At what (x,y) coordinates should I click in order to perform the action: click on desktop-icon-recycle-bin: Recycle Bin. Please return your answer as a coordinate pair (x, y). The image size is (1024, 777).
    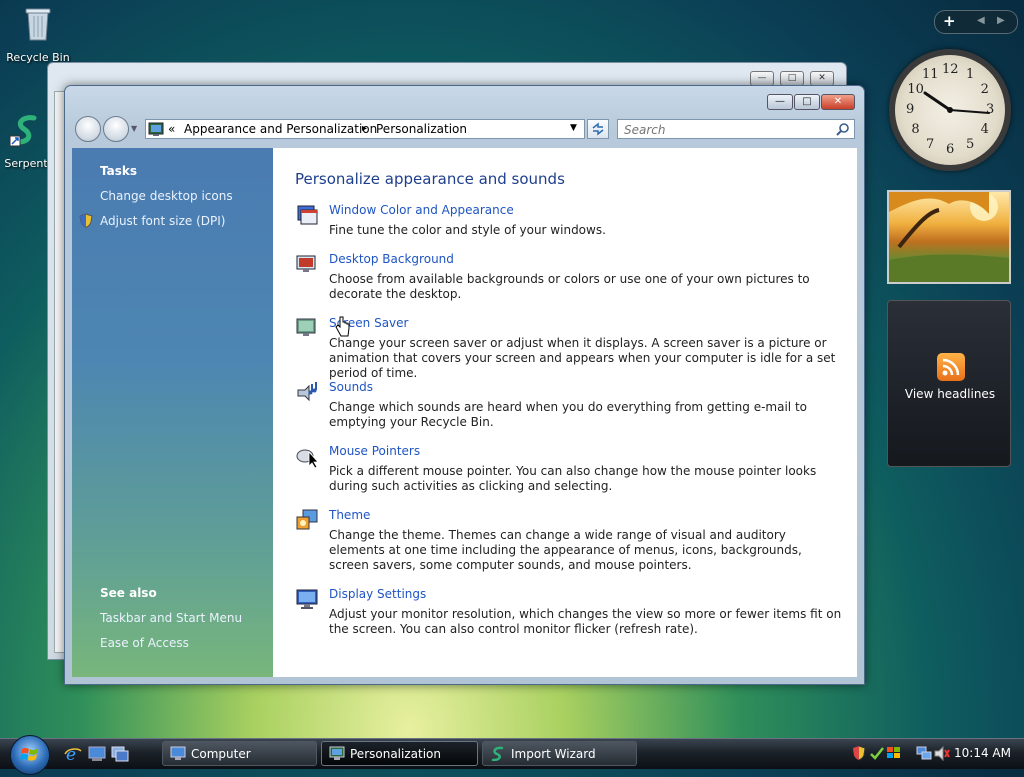
    Looking at the image, I should click on (38, 34).